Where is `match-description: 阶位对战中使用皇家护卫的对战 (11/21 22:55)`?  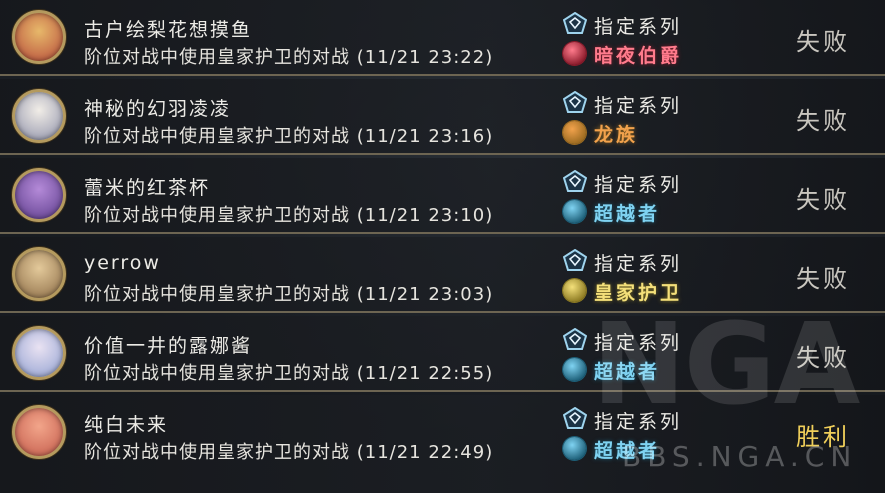 match-description: 阶位对战中使用皇家护卫的对战 (11/21 22:55) is located at coordinates (289, 373).